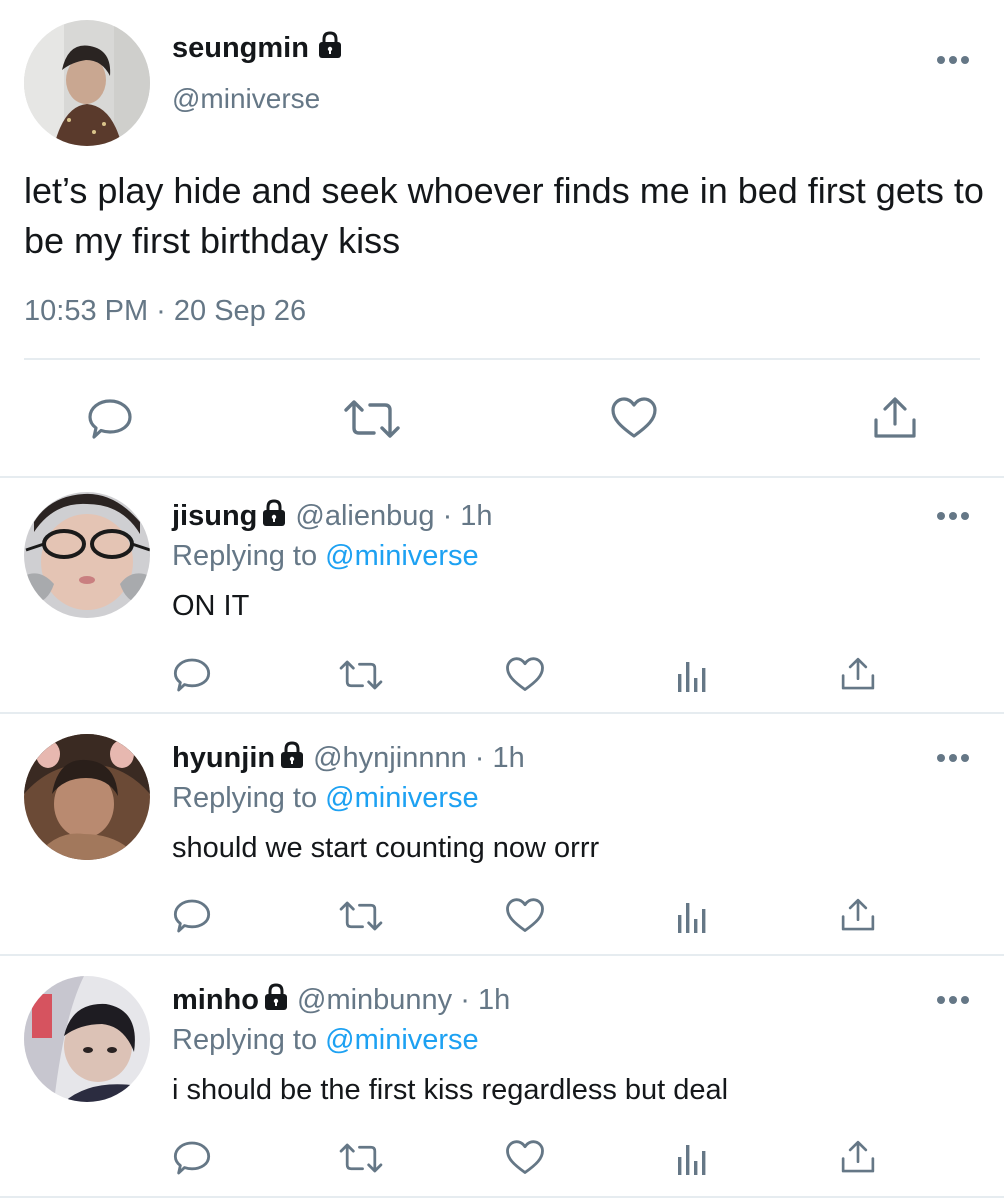 The image size is (1004, 1200). I want to click on display-name-text: seungmin, so click(240, 48).